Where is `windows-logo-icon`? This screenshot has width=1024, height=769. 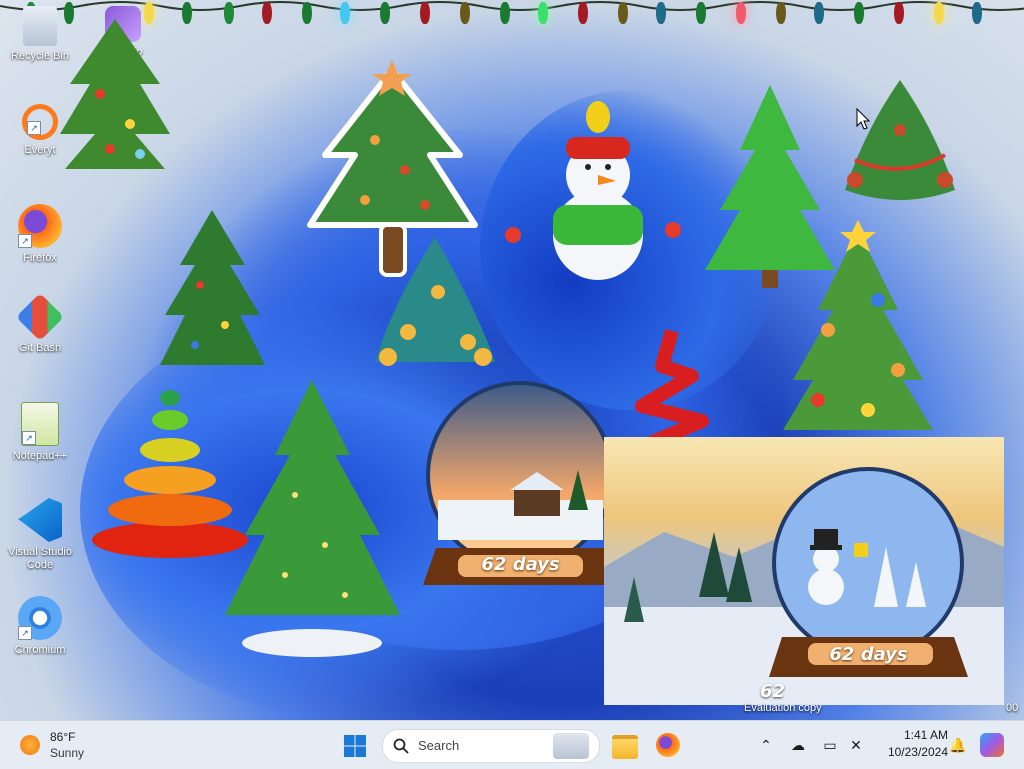
windows-logo-icon is located at coordinates (355, 746).